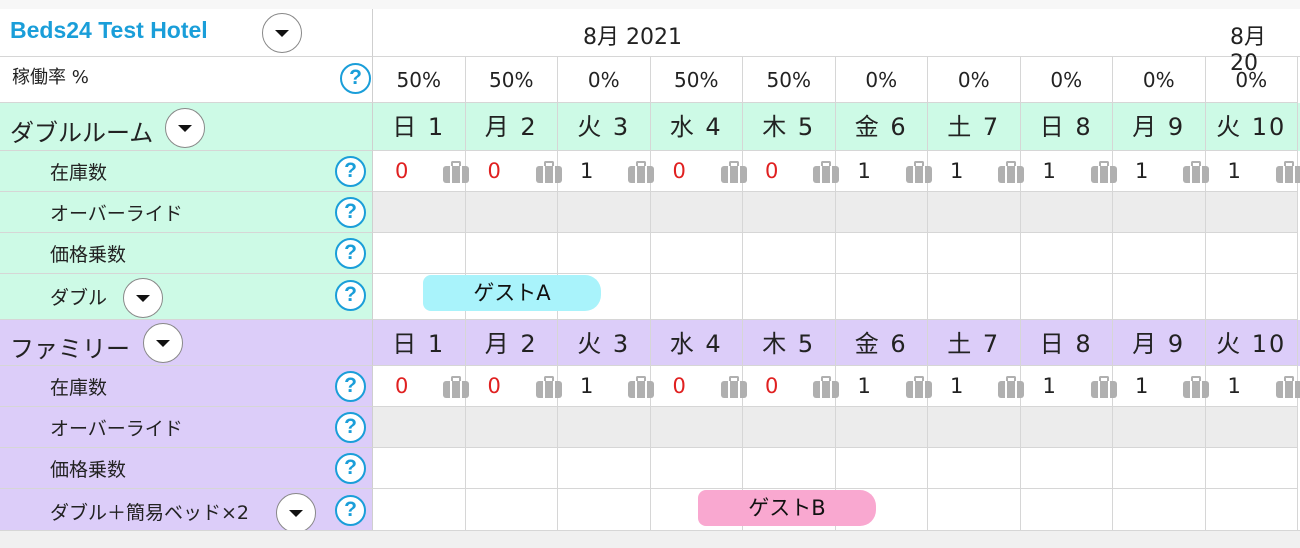 The width and height of the screenshot is (1300, 548). I want to click on room-name: ダブルルーム, so click(81, 130).